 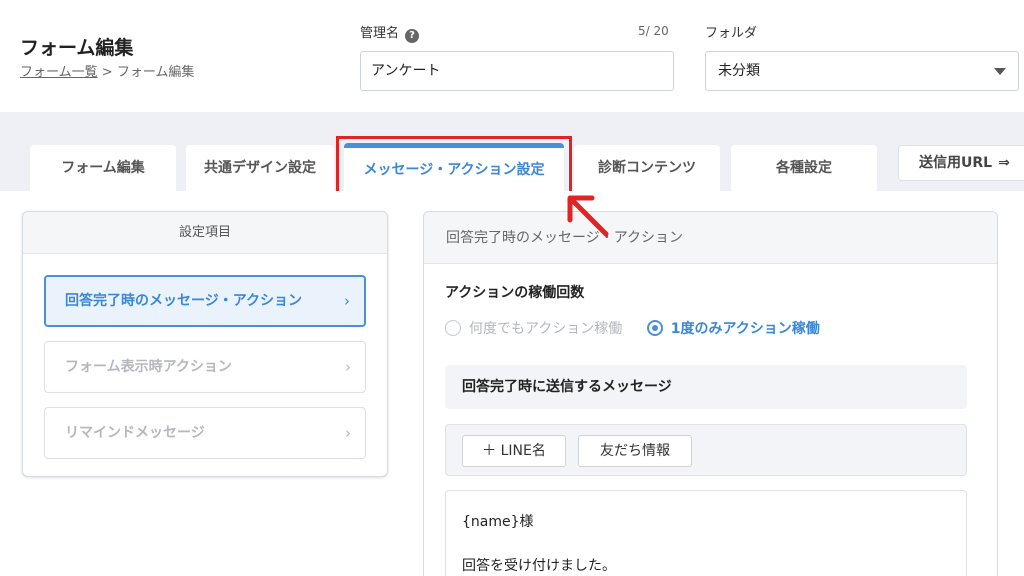 I want to click on radio-unlimited-label: 何度でもアクション稼働, so click(x=546, y=329).